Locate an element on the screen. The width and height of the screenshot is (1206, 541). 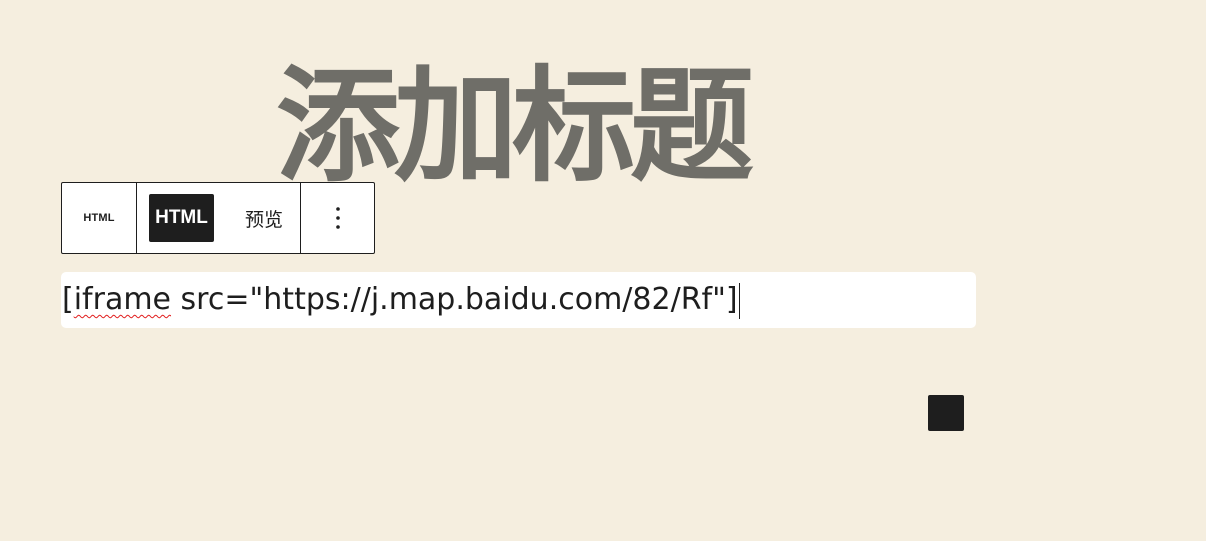
mode-toggle-group: HTML 预览 is located at coordinates (219, 218).